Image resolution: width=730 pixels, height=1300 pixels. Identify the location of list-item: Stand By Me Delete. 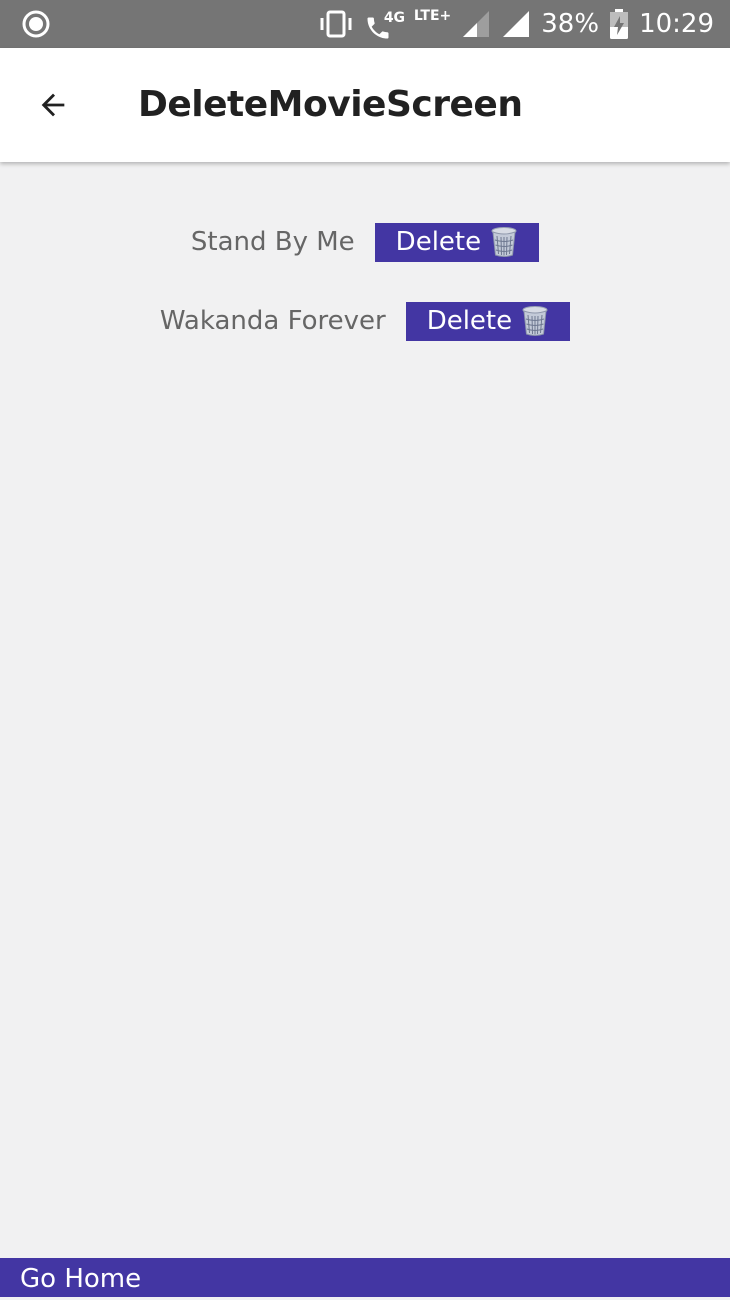
(365, 242).